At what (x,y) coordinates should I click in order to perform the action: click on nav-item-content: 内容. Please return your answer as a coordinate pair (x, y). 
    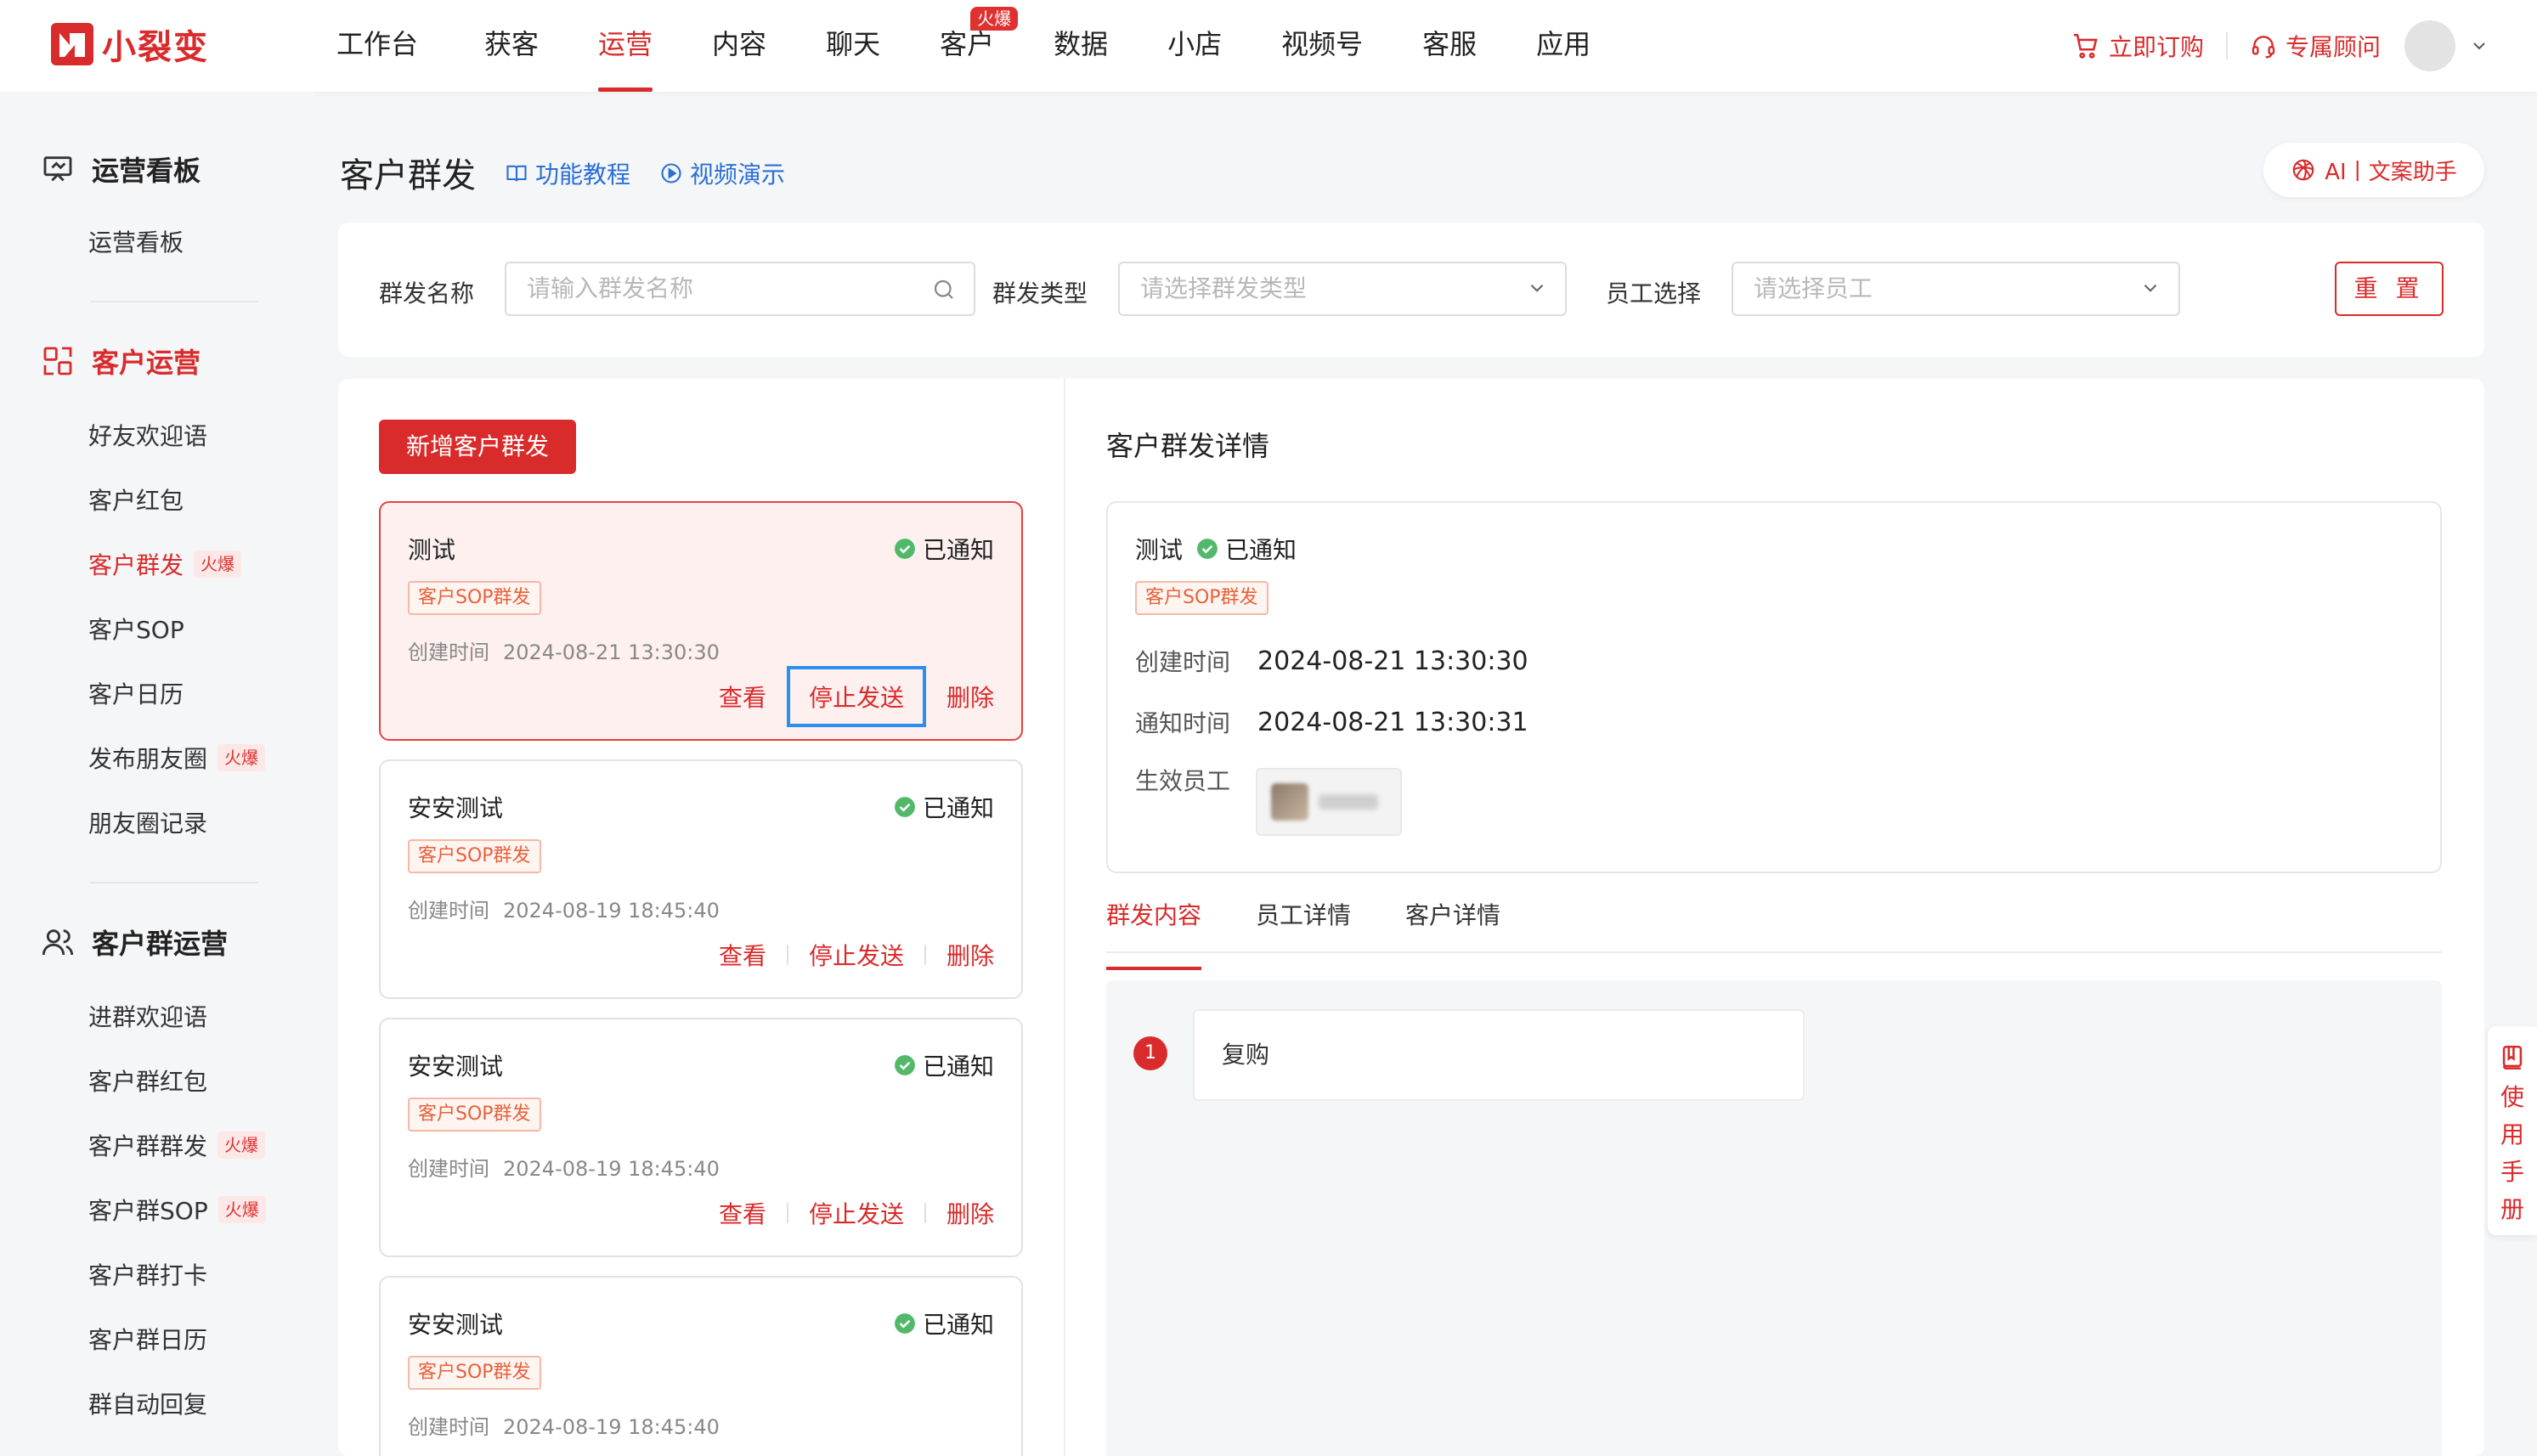
    Looking at the image, I should click on (739, 46).